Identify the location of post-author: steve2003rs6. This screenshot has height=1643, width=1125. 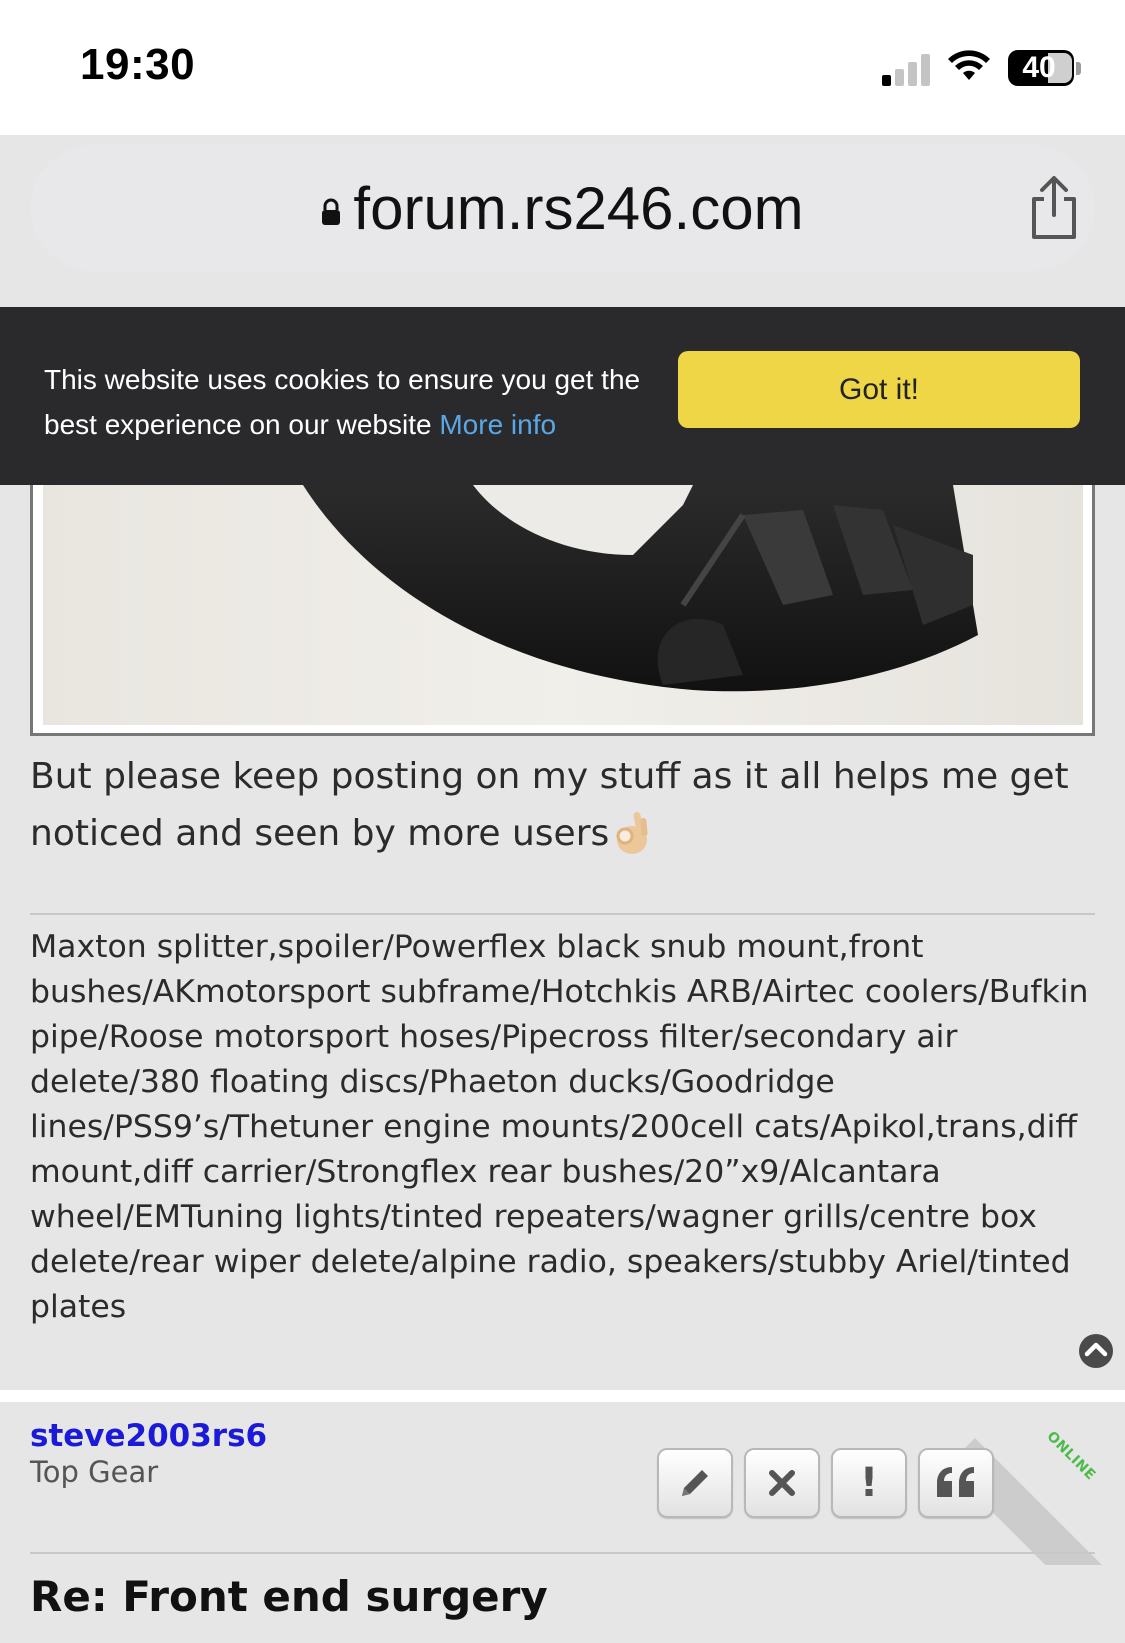
(148, 1436).